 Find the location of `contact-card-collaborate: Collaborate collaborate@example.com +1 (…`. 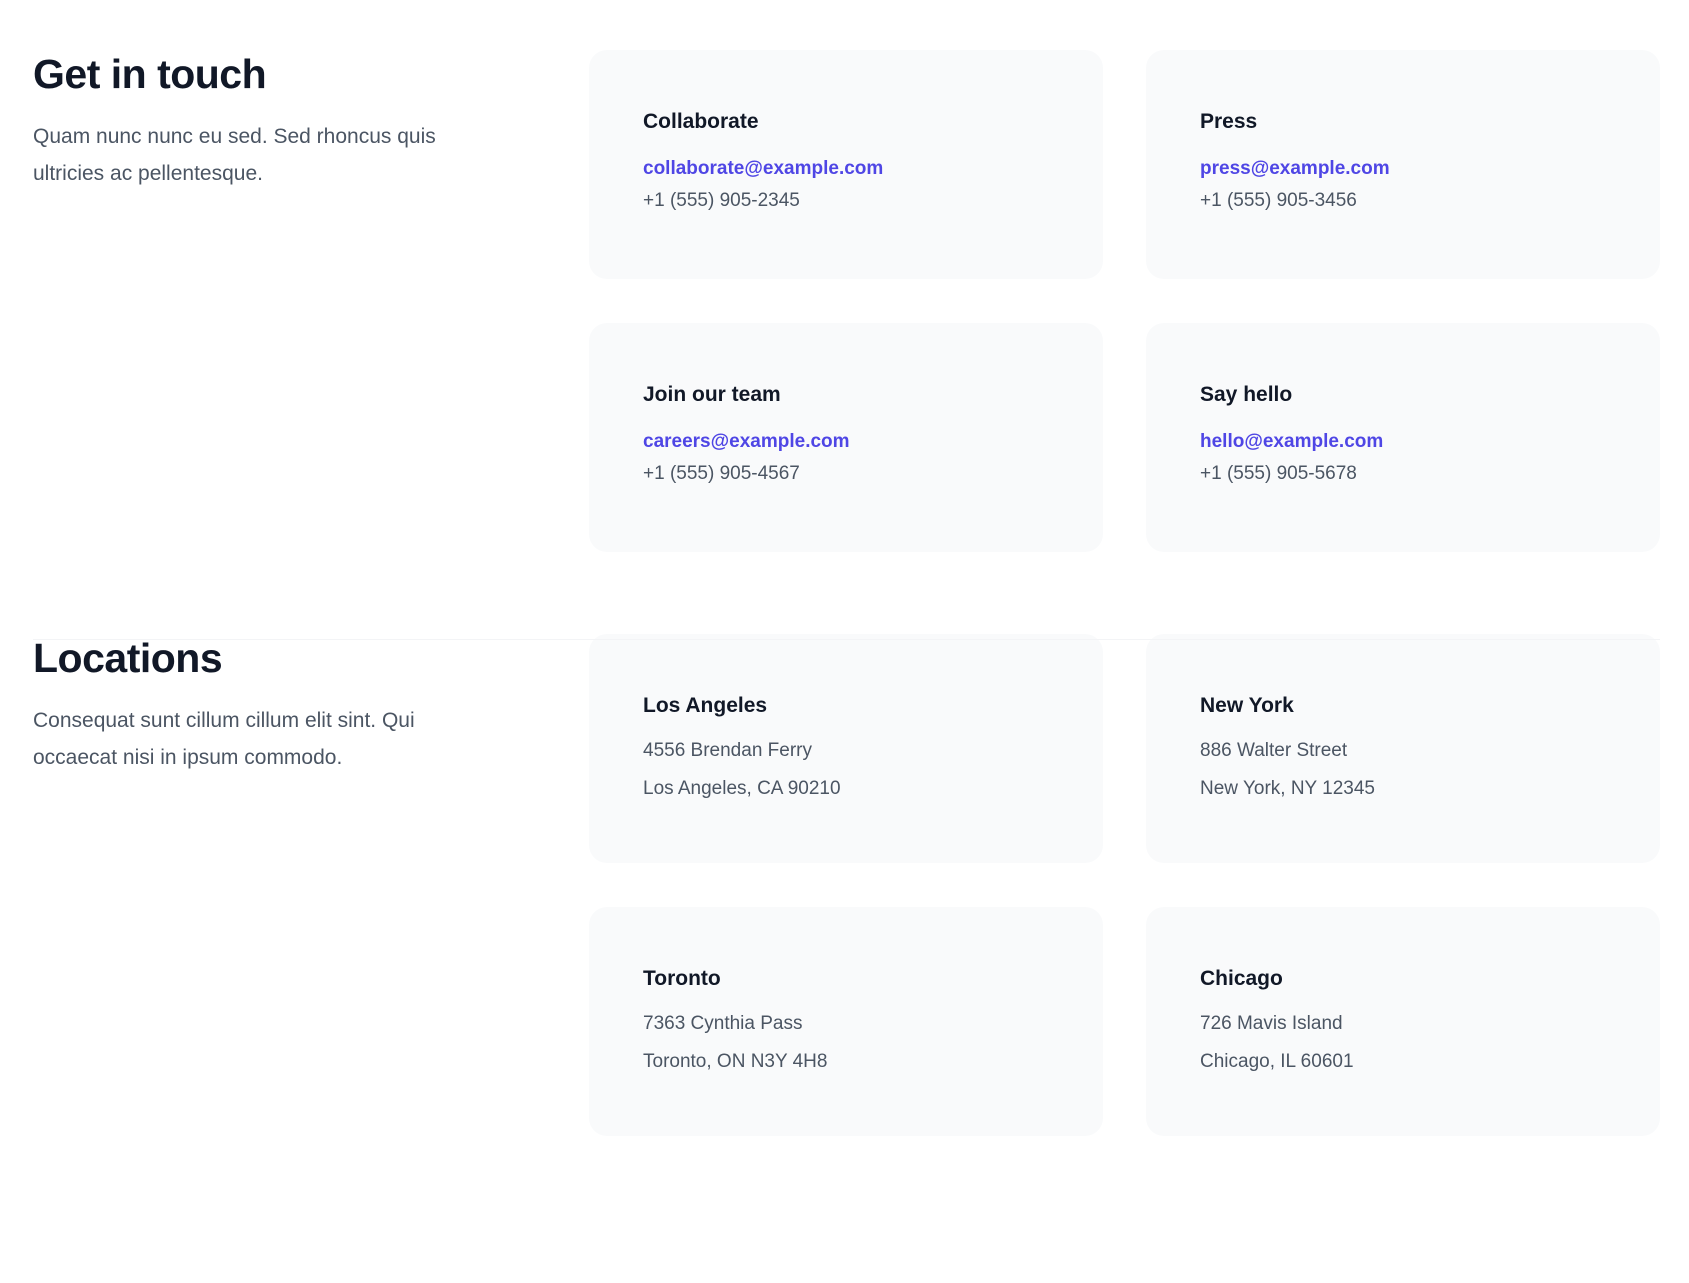

contact-card-collaborate: Collaborate collaborate@example.com +1 (… is located at coordinates (846, 164).